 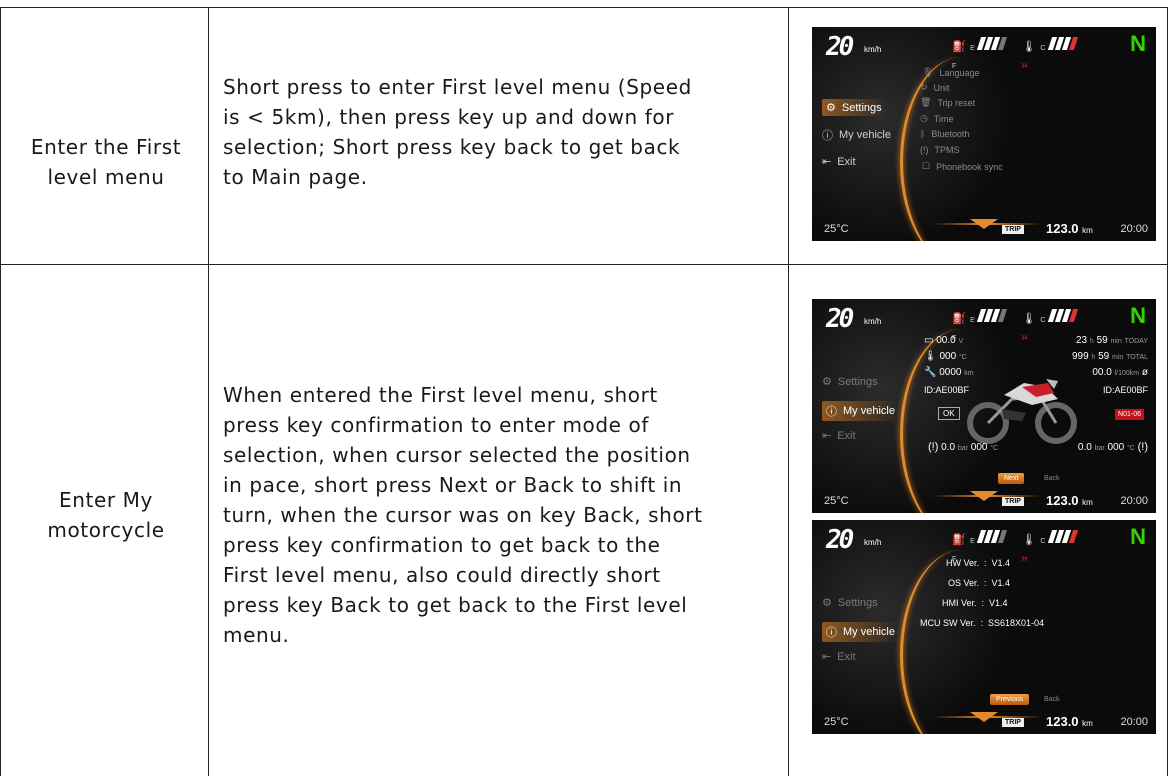 I want to click on readout-unit: h, so click(x=1091, y=341).